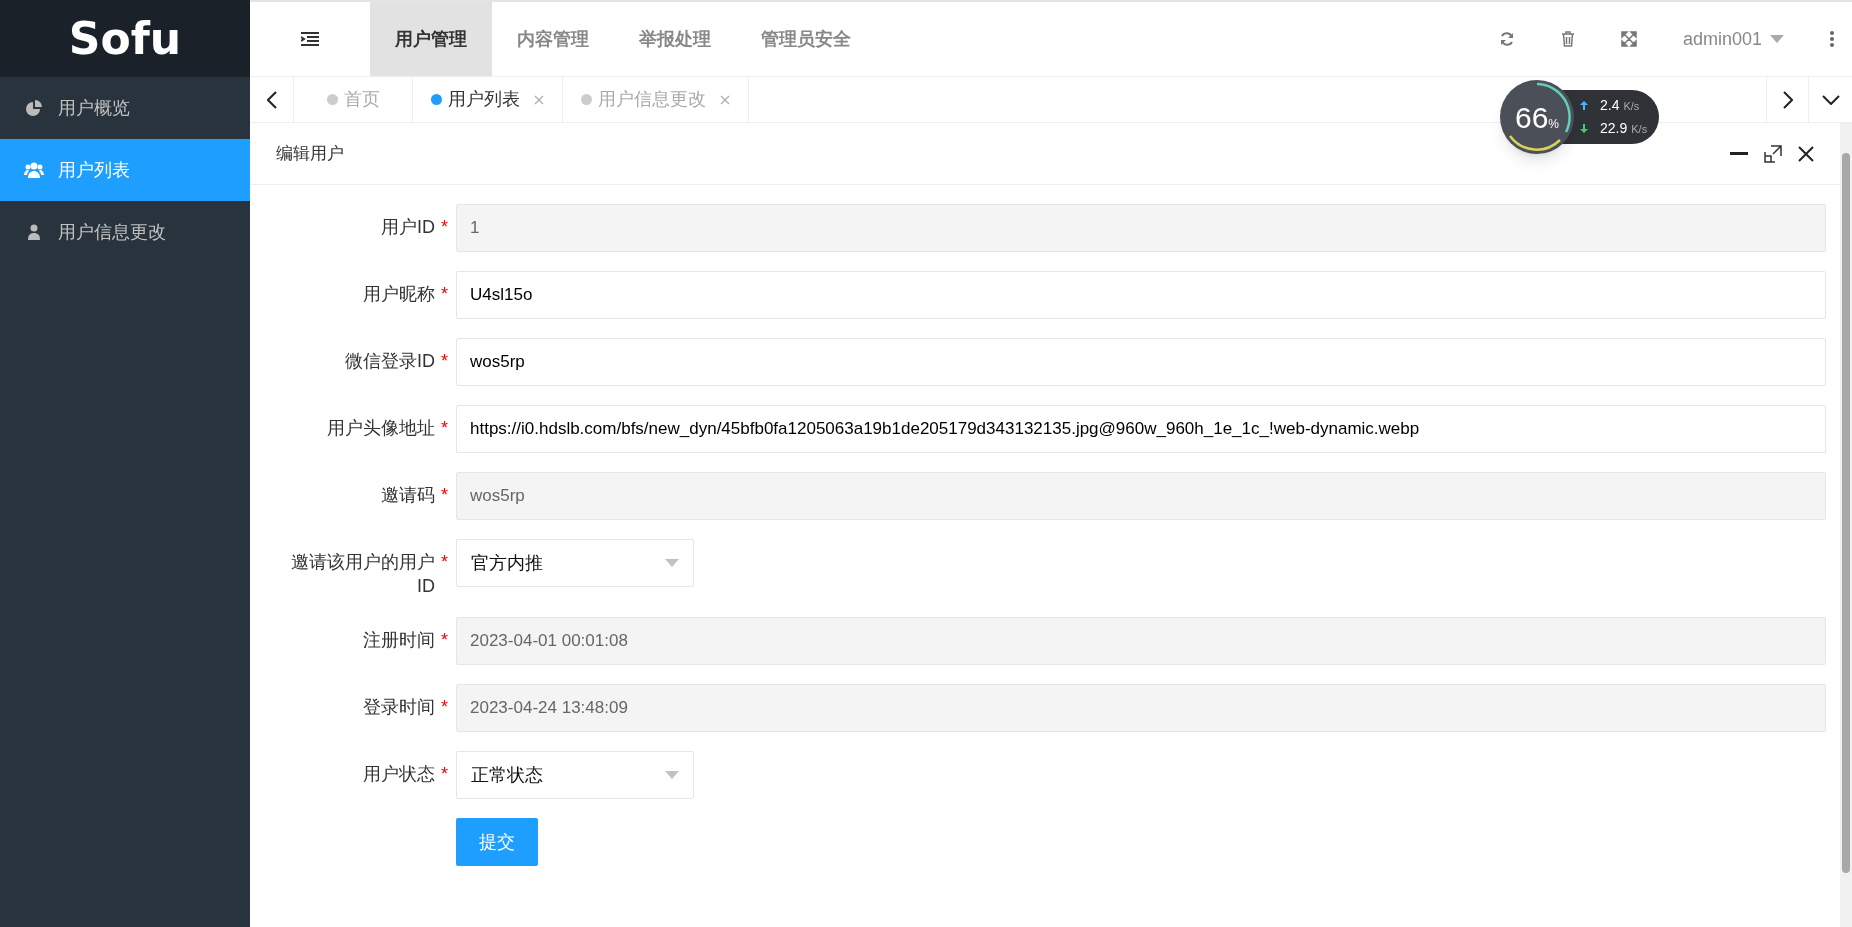 Image resolution: width=1852 pixels, height=927 pixels. Describe the element at coordinates (1141, 429) in the screenshot. I see `input-field: https://i0.hdslb.com/bfs/new_dyn/45bfb0fa1205063a19b1de205179d343132135.jpg@960w_960h_1e_1c_!web-dynamic.webp` at that location.